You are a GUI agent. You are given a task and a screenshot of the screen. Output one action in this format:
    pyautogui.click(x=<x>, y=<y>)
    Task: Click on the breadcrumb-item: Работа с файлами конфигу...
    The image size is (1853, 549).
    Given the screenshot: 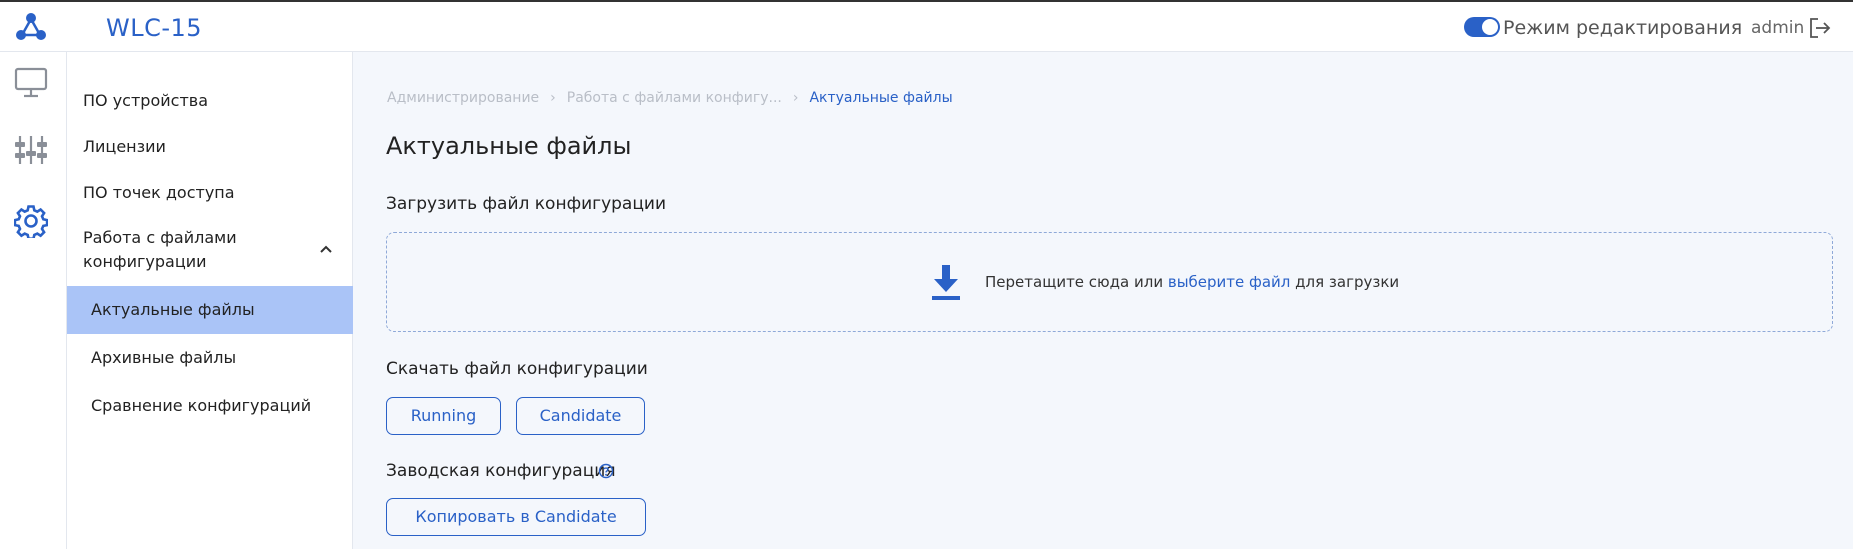 What is the action you would take?
    pyautogui.click(x=674, y=98)
    